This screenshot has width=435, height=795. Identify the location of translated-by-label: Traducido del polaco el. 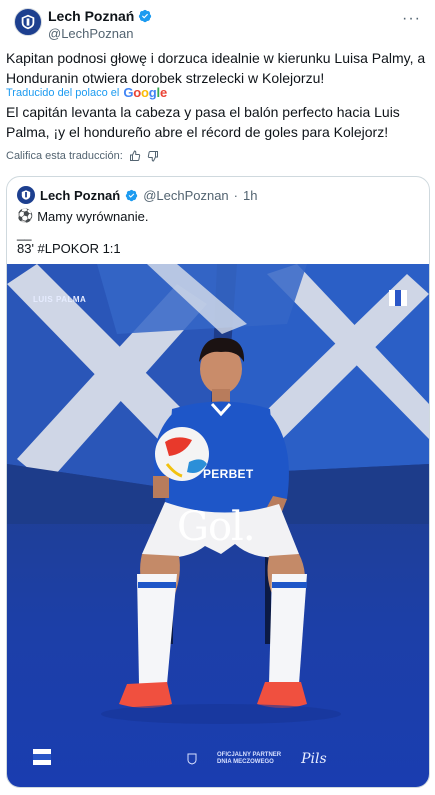
(63, 92).